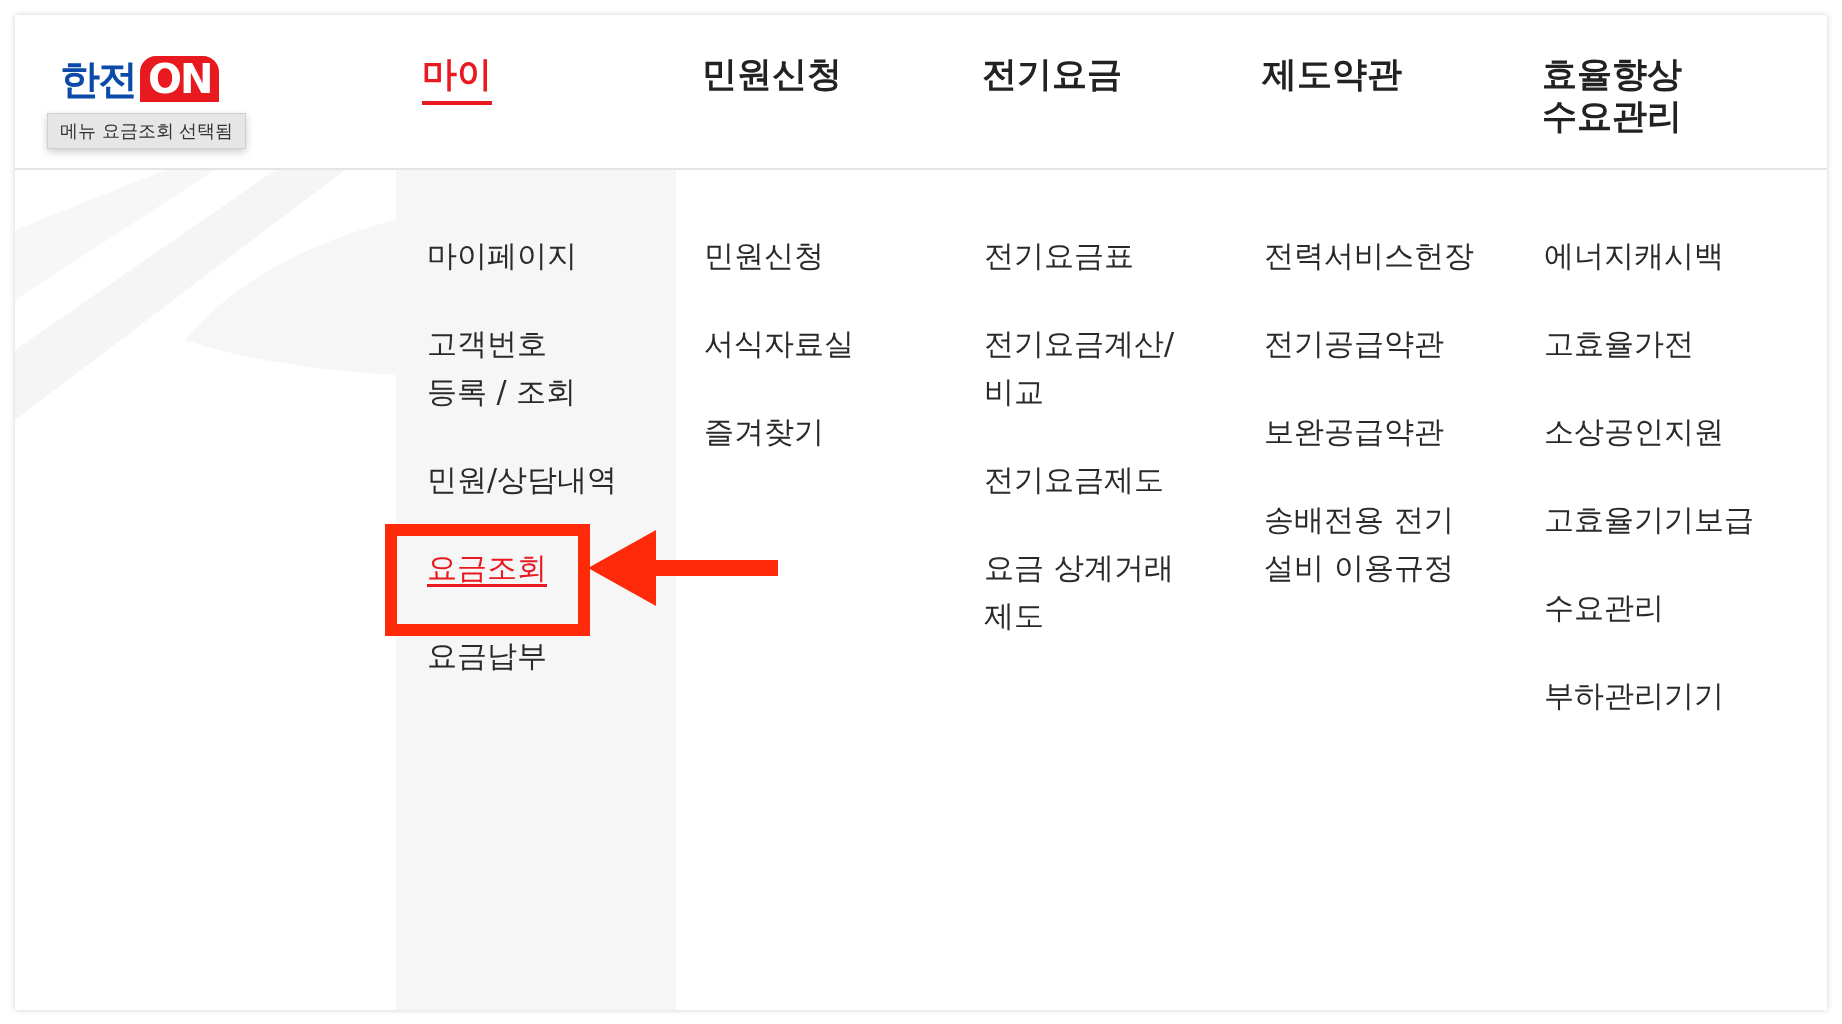  Describe the element at coordinates (487, 656) in the screenshot. I see `menu-item: 요금납부` at that location.